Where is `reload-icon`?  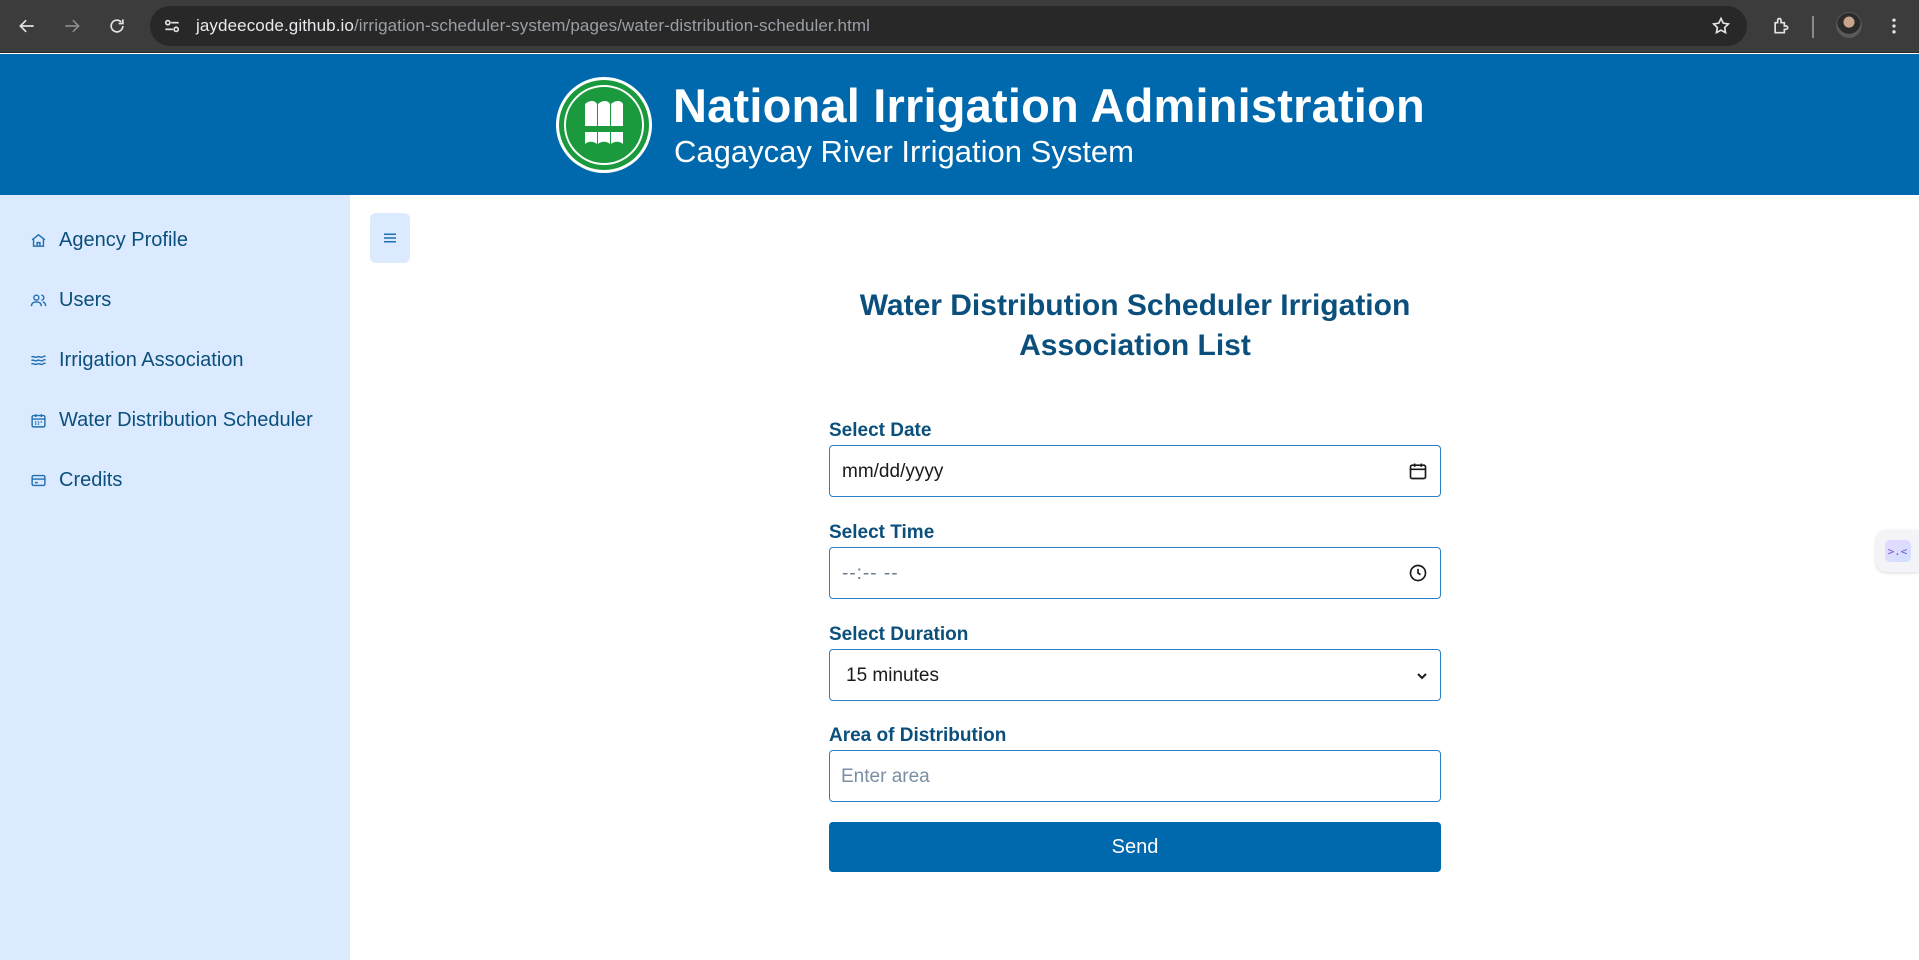 reload-icon is located at coordinates (117, 26).